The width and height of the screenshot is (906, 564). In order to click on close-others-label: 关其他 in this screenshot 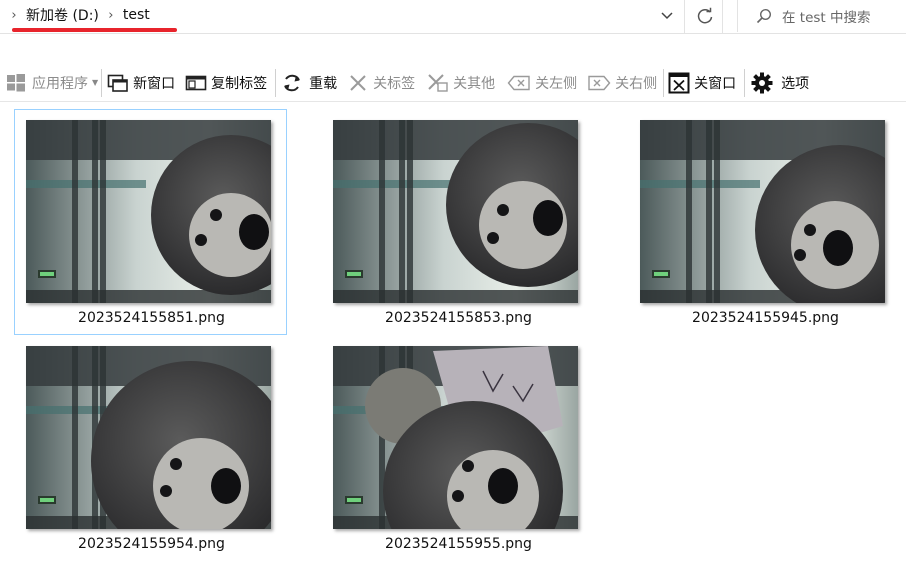, I will do `click(474, 83)`.